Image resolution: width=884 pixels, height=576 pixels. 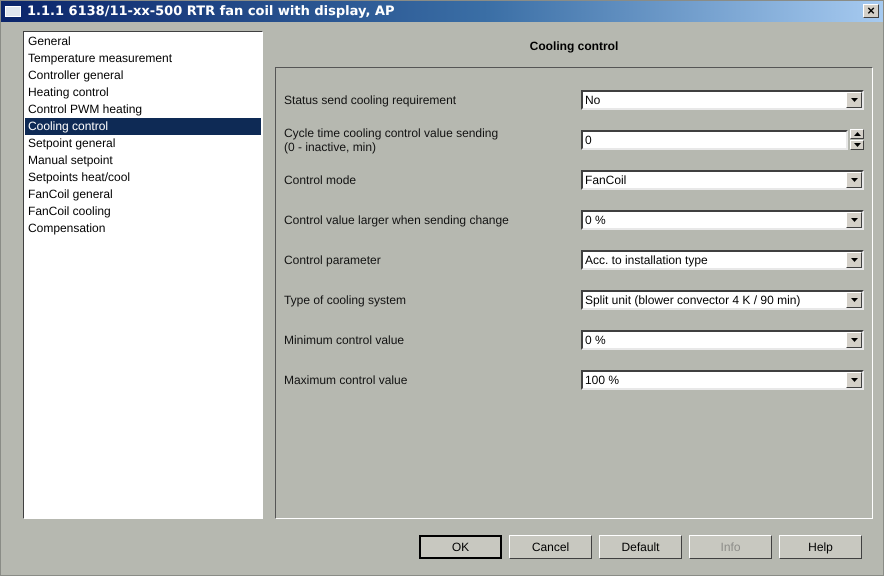 What do you see at coordinates (640, 546) in the screenshot?
I see `dialog-button: Default` at bounding box center [640, 546].